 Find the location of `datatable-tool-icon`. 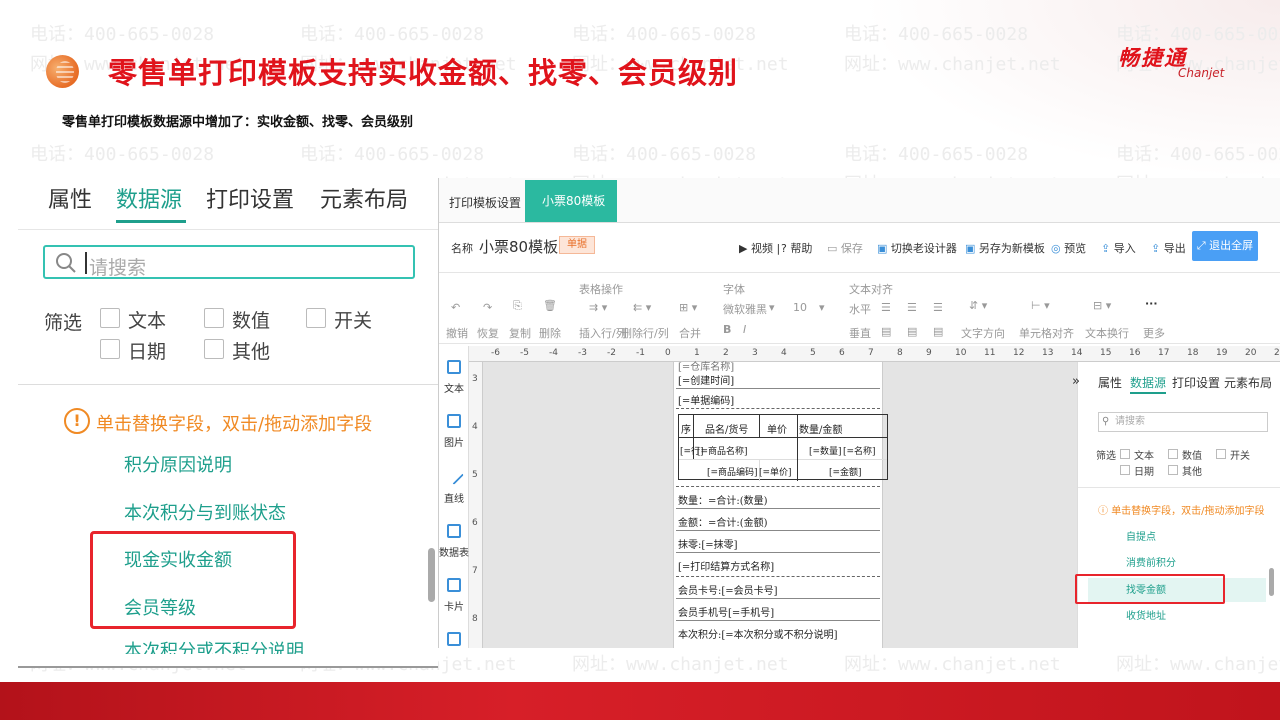

datatable-tool-icon is located at coordinates (454, 531).